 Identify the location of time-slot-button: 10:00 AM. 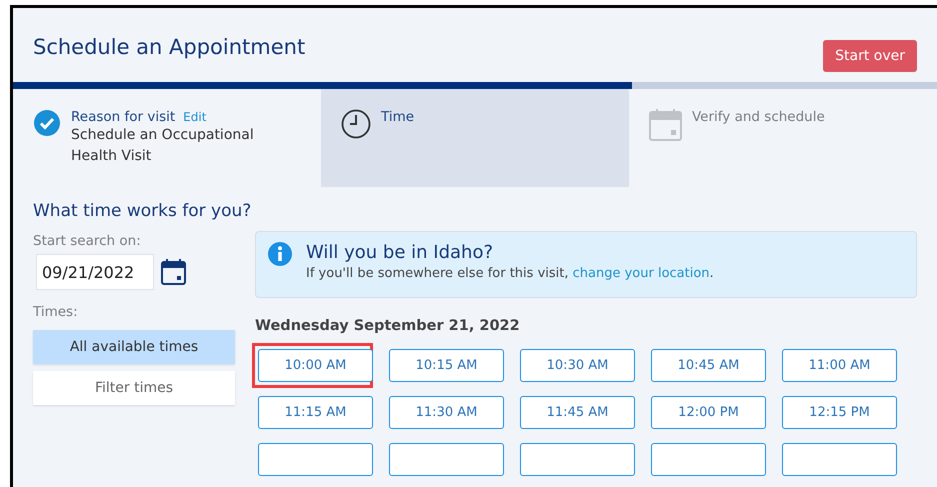
(315, 365).